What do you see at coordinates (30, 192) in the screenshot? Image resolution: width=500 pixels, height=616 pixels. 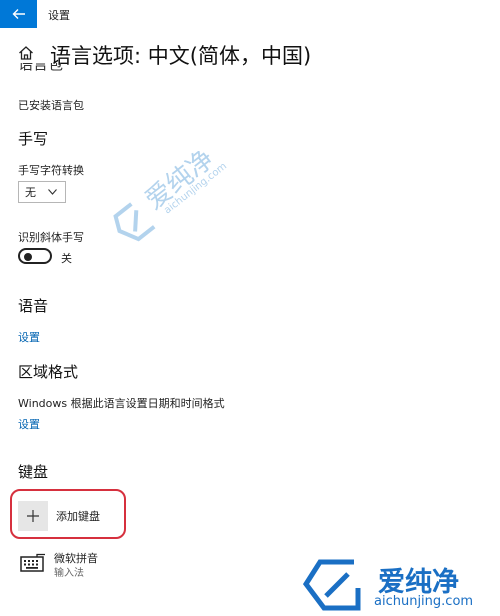 I see `dropdown-value: 无` at bounding box center [30, 192].